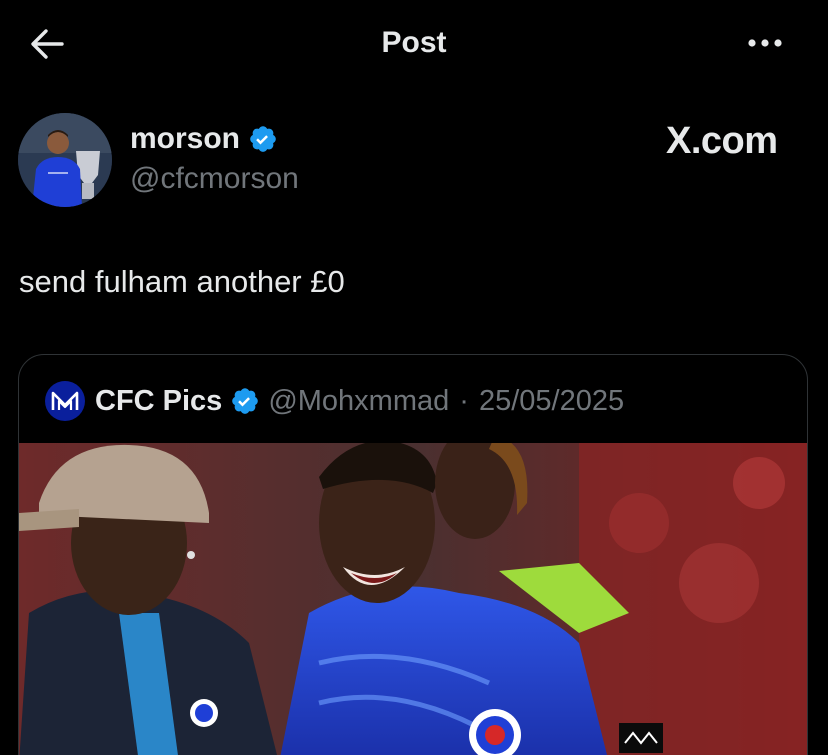 This screenshot has height=755, width=828. Describe the element at coordinates (414, 42) in the screenshot. I see `page-title: Post` at that location.